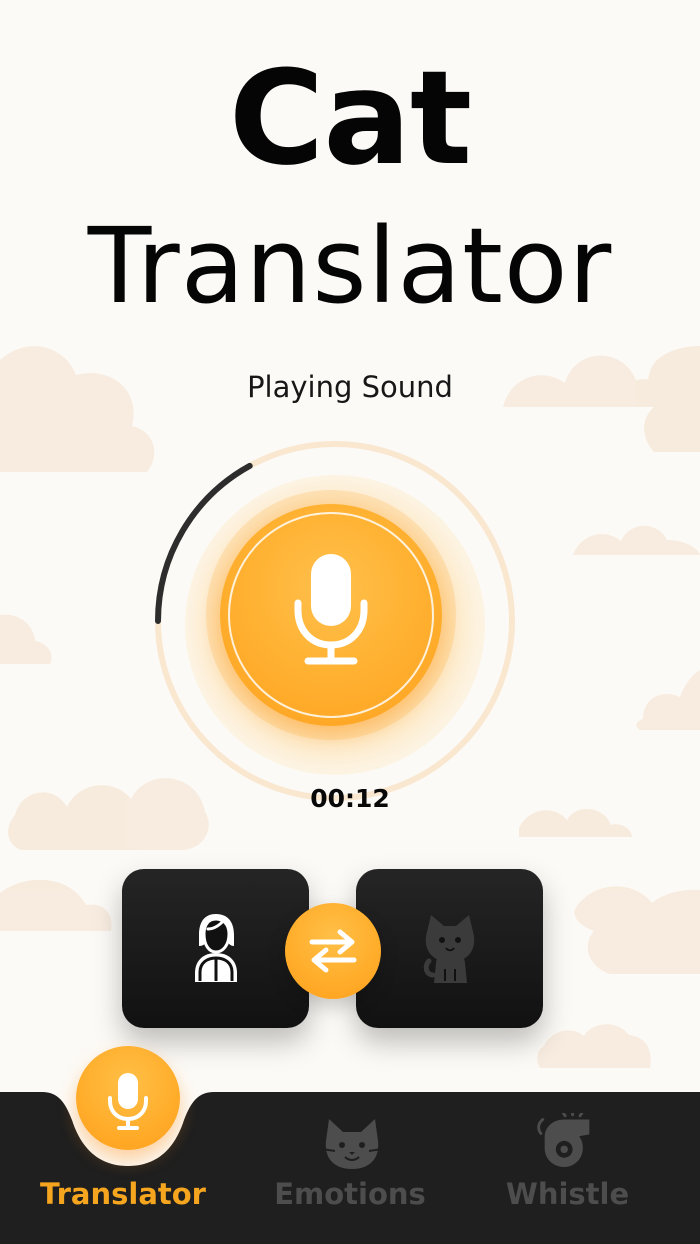 Image resolution: width=700 pixels, height=1244 pixels. I want to click on cat-language-card, so click(449, 948).